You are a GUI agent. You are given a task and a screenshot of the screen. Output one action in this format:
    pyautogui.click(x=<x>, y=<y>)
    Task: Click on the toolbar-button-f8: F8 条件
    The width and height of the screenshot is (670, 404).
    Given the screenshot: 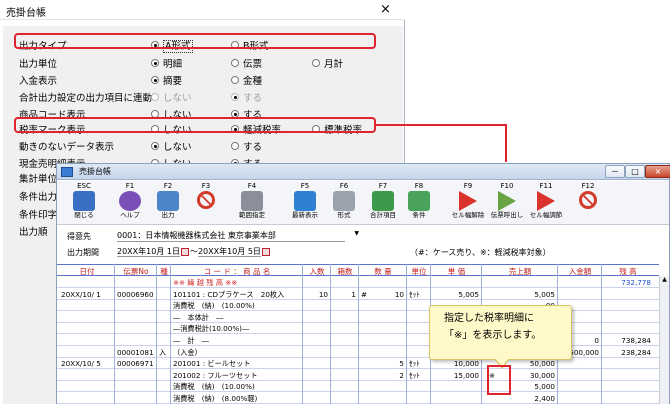 What is the action you would take?
    pyautogui.click(x=419, y=203)
    